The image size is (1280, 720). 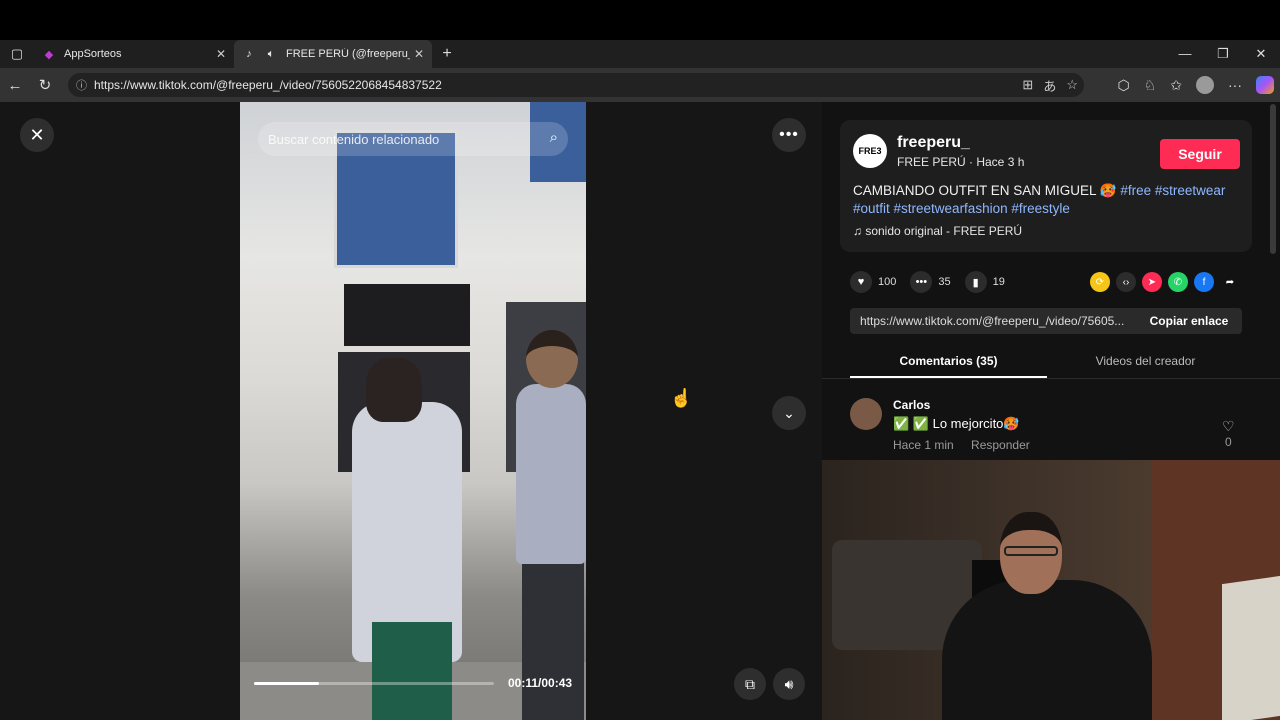 What do you see at coordinates (968, 445) in the screenshot?
I see `comment-meta: Hace 1 min Responder` at bounding box center [968, 445].